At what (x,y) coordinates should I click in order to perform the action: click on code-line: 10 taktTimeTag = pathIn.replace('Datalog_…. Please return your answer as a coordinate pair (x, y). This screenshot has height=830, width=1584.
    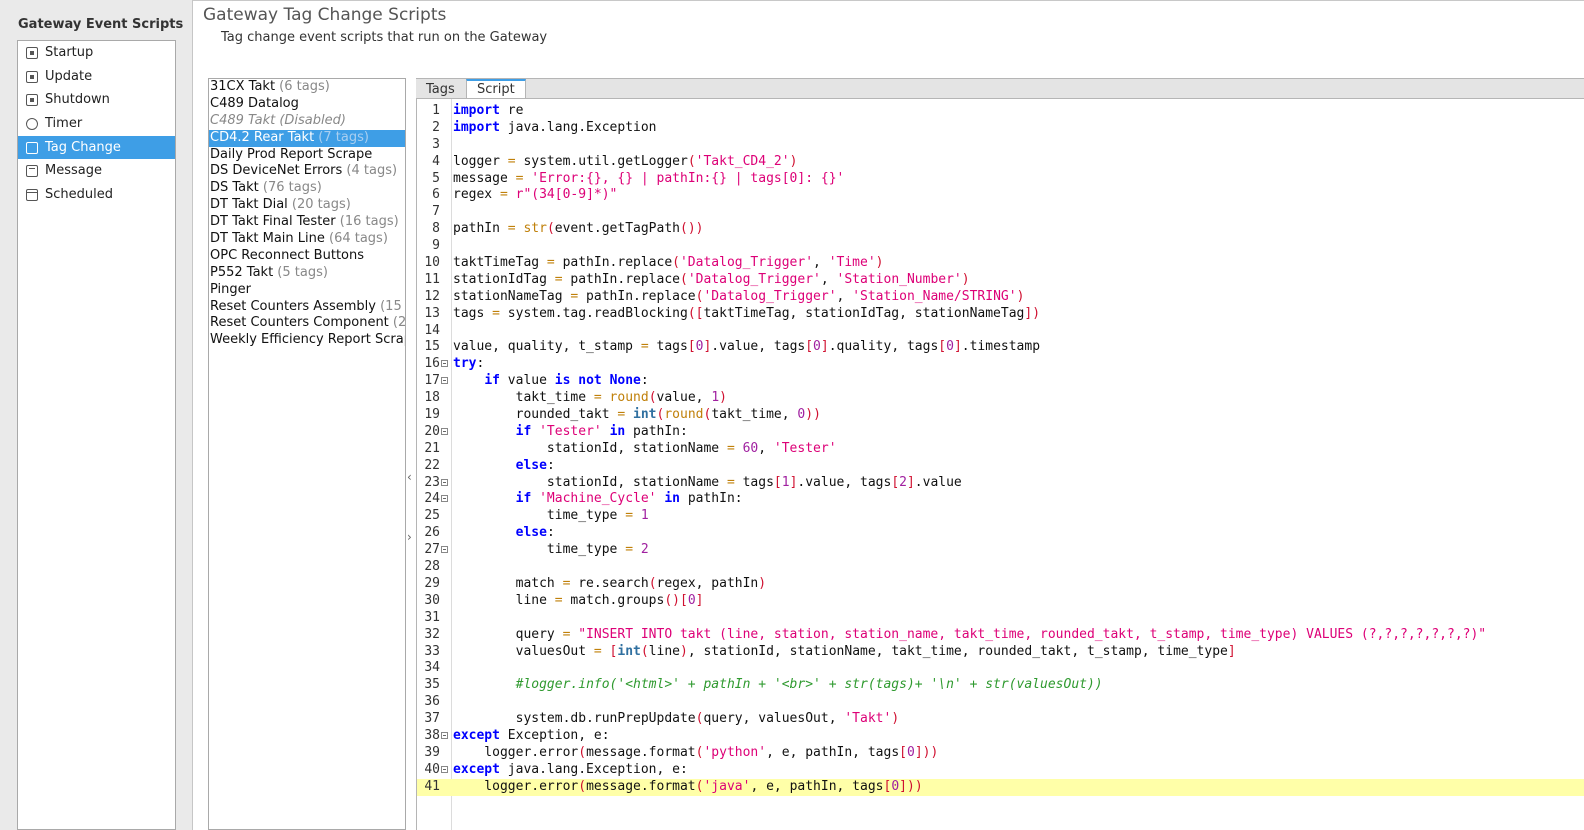
    Looking at the image, I should click on (1000, 263).